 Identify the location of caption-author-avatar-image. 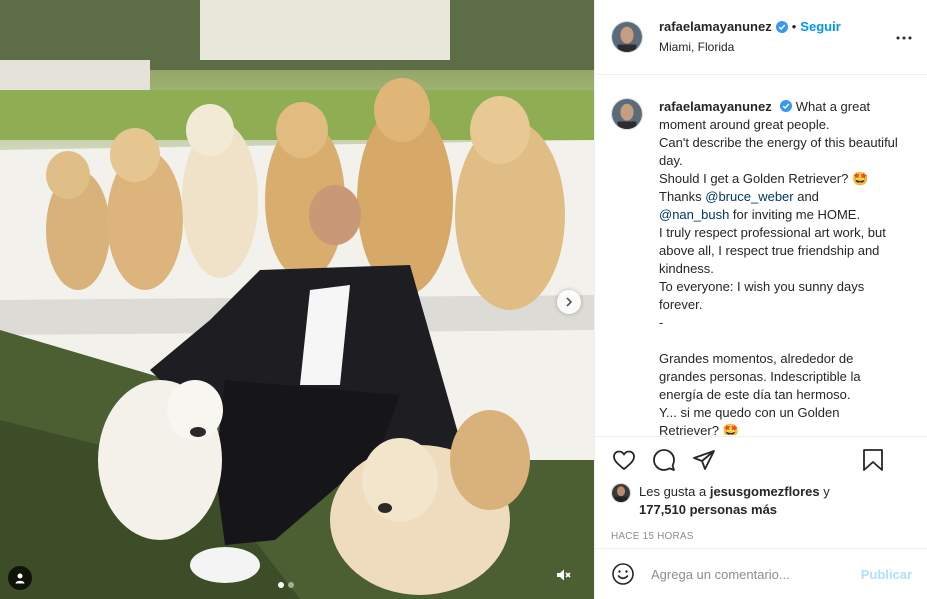
(627, 114).